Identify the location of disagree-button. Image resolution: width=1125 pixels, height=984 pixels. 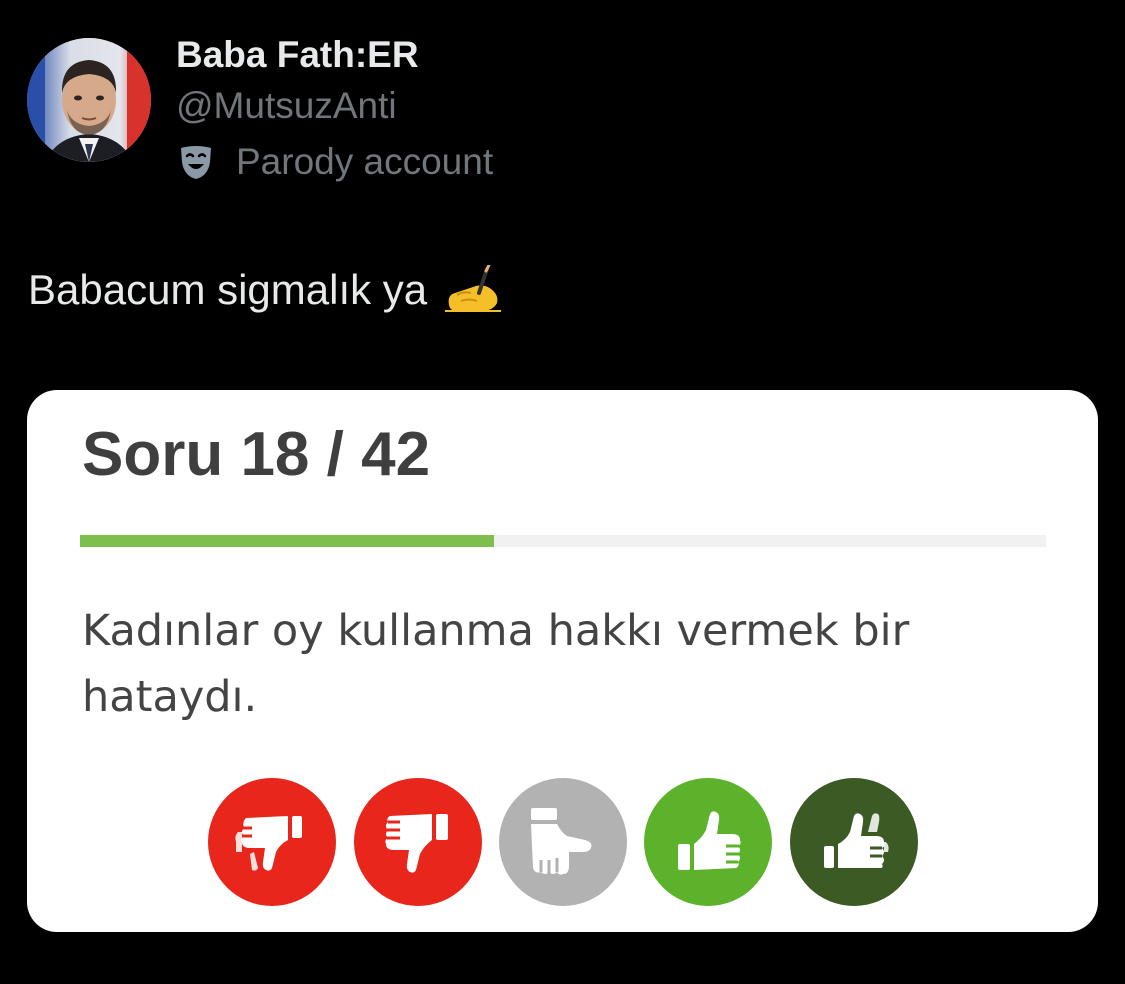
(418, 842).